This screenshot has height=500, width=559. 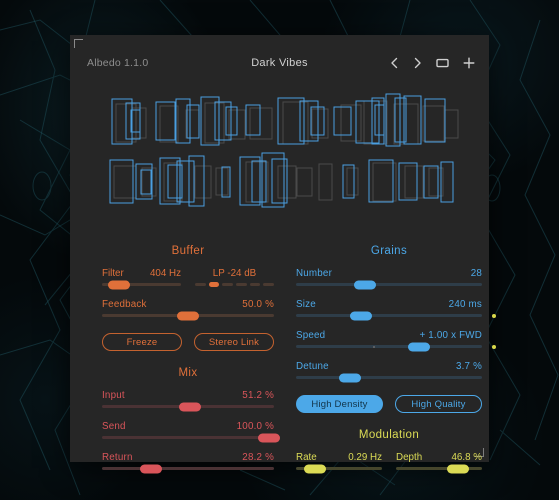 What do you see at coordinates (394, 63) in the screenshot?
I see `chevron-left-icon` at bounding box center [394, 63].